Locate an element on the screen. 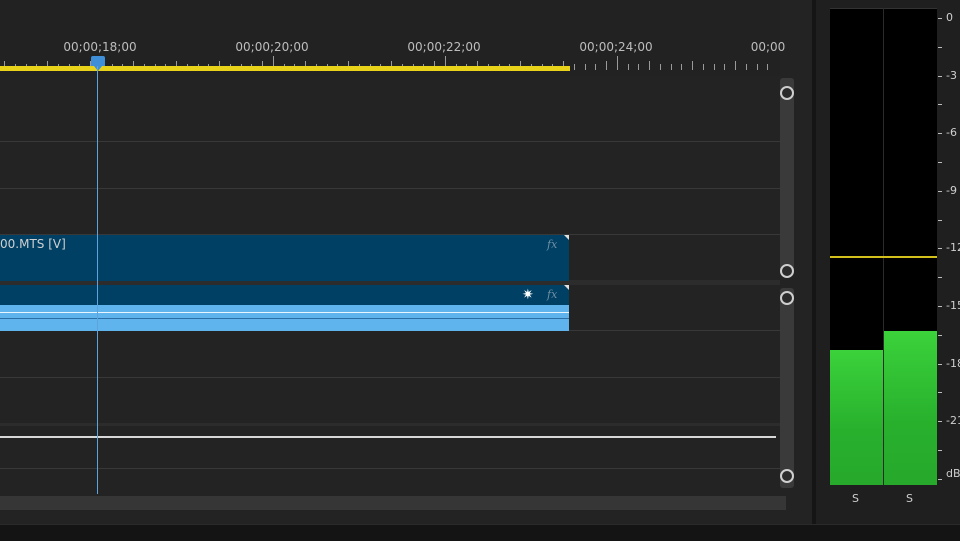 This screenshot has width=960, height=541. playhead-handle is located at coordinates (98, 63).